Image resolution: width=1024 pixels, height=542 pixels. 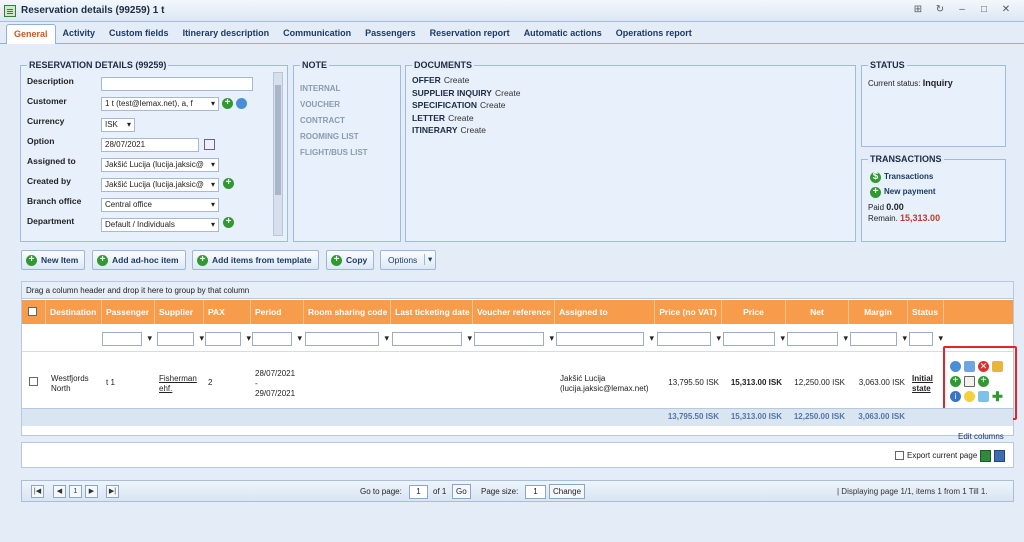 What do you see at coordinates (969, 366) in the screenshot?
I see `document-edit-icon` at bounding box center [969, 366].